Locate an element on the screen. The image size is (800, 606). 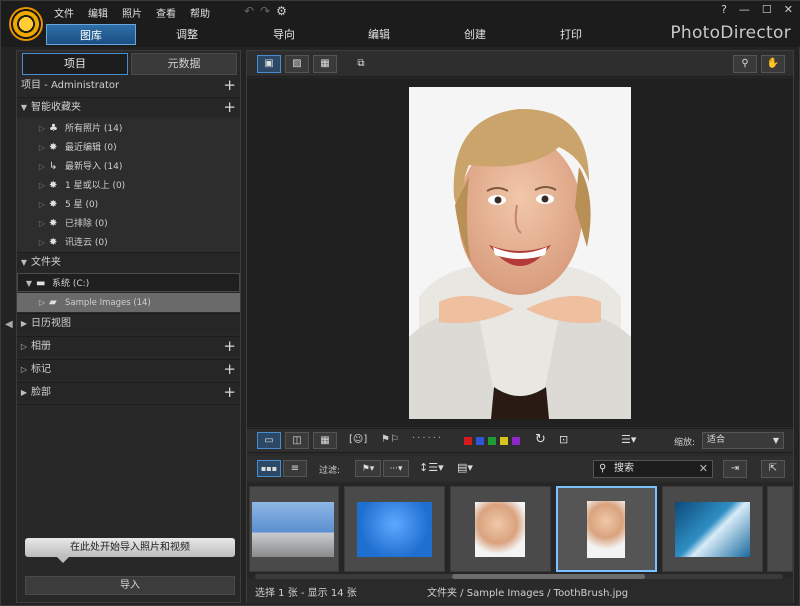
sort-order-icon: ↕☰▾ is located at coordinates (431, 467).